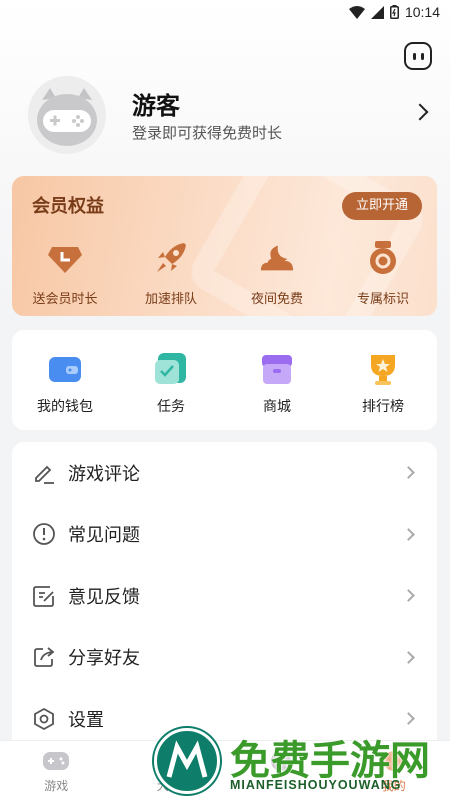 Image resolution: width=450 pixels, height=800 pixels. Describe the element at coordinates (383, 257) in the screenshot. I see `medal-icon` at that location.